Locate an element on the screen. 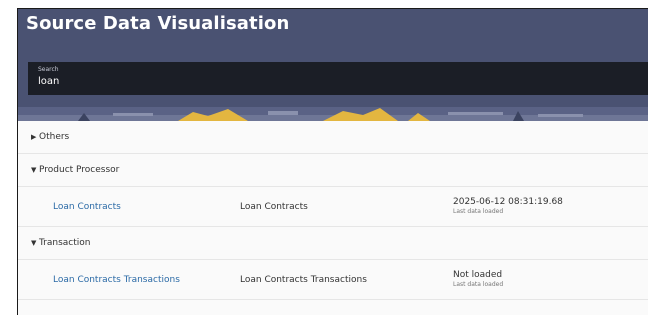 This screenshot has width=648, height=315. search-input: loan is located at coordinates (343, 81).